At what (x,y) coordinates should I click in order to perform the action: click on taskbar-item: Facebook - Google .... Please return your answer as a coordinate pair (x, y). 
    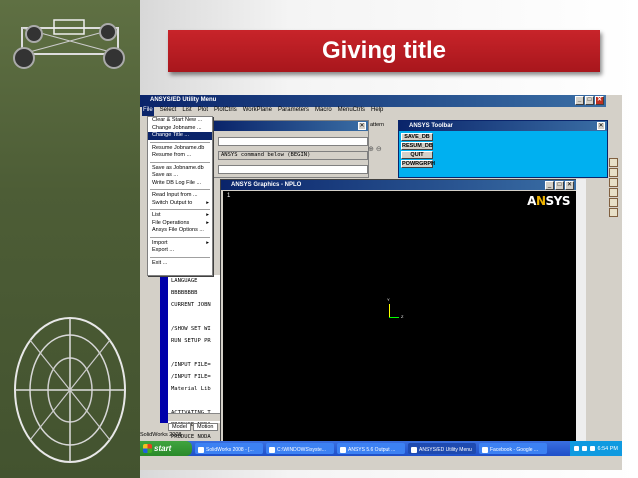
    Looking at the image, I should click on (513, 448).